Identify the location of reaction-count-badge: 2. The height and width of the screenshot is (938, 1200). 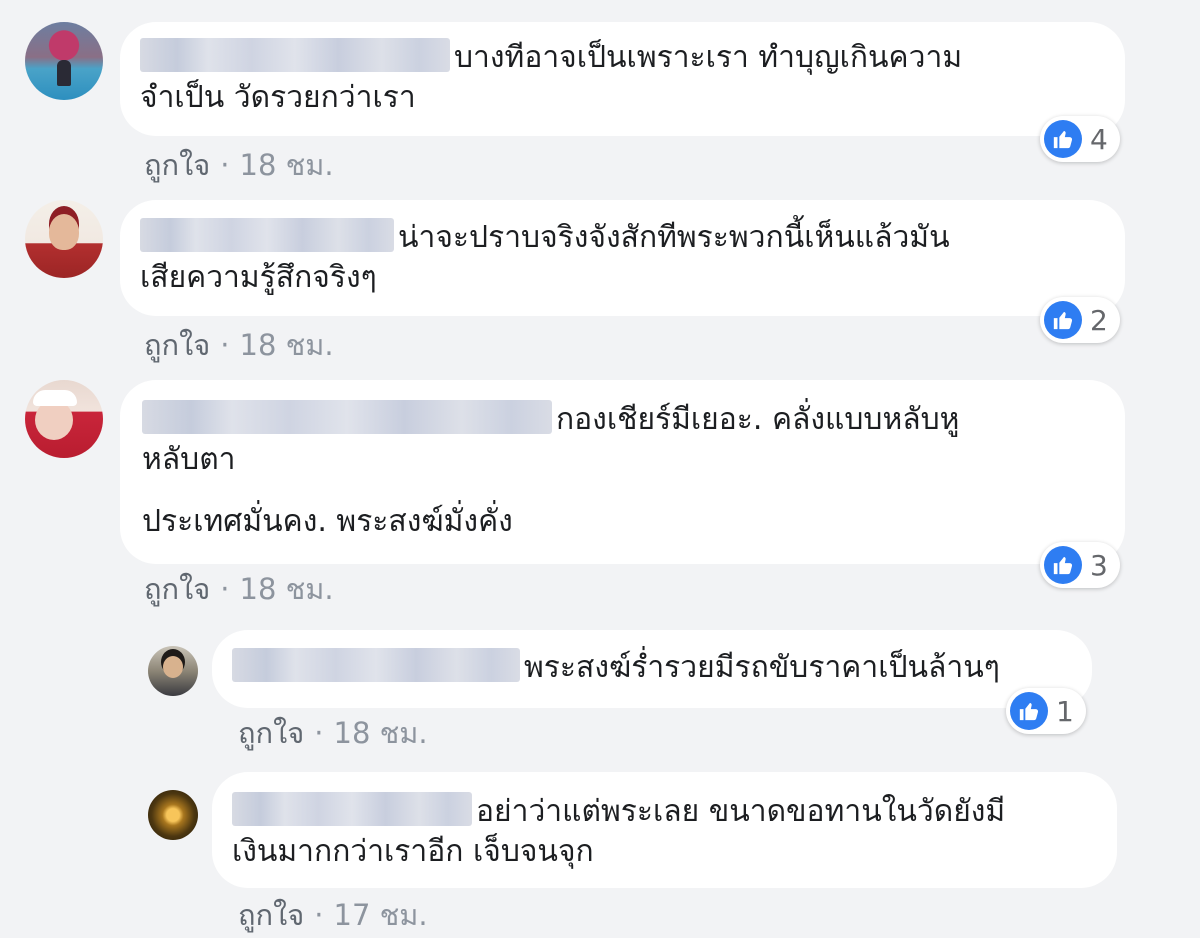
(1080, 320).